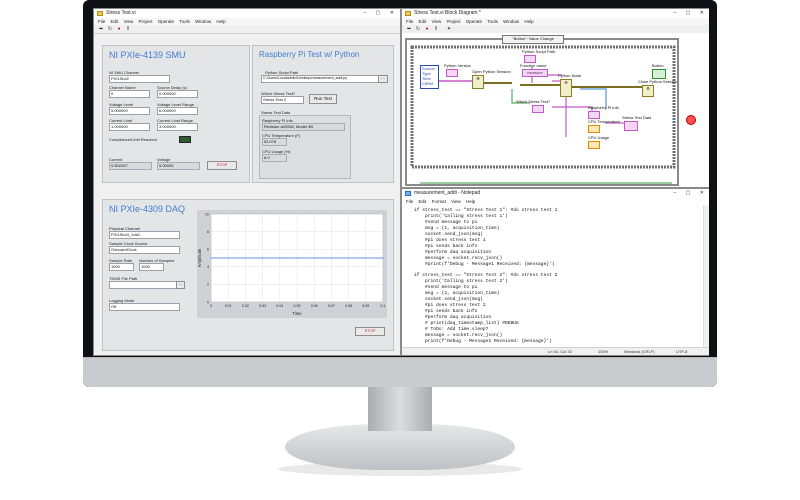 This screenshot has height=500, width=800. Describe the element at coordinates (428, 83) in the screenshot. I see `cluster-item-ctlref: CtlRef` at that location.